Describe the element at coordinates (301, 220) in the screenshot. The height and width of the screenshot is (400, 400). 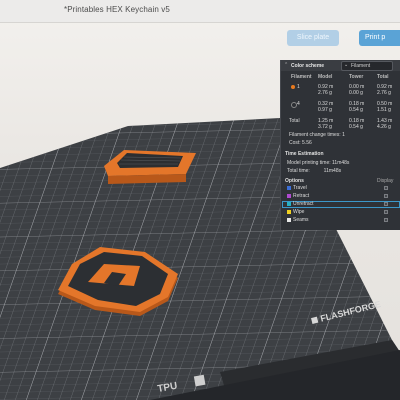
I see `option-seams: Seams` at that location.